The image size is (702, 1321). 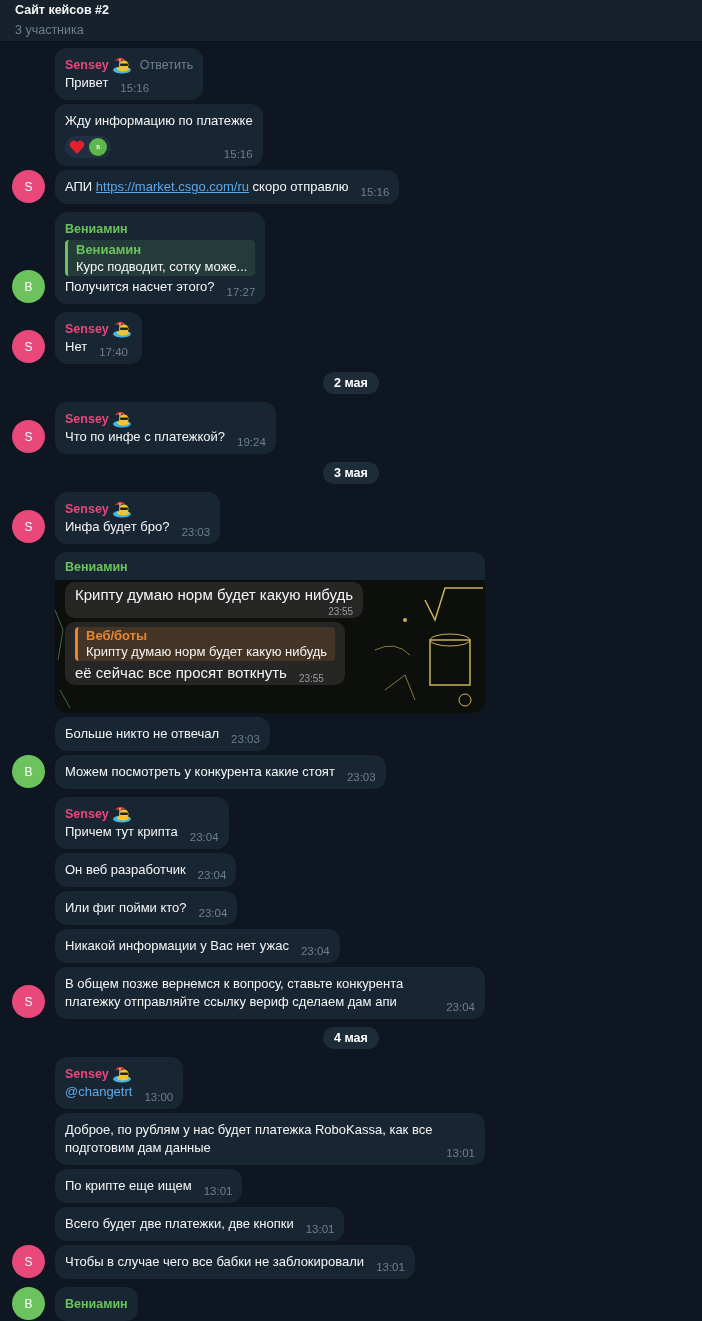 What do you see at coordinates (215, 1262) in the screenshot?
I see `message-text: Чтобы в случае чего все бабки не заблокировали` at bounding box center [215, 1262].